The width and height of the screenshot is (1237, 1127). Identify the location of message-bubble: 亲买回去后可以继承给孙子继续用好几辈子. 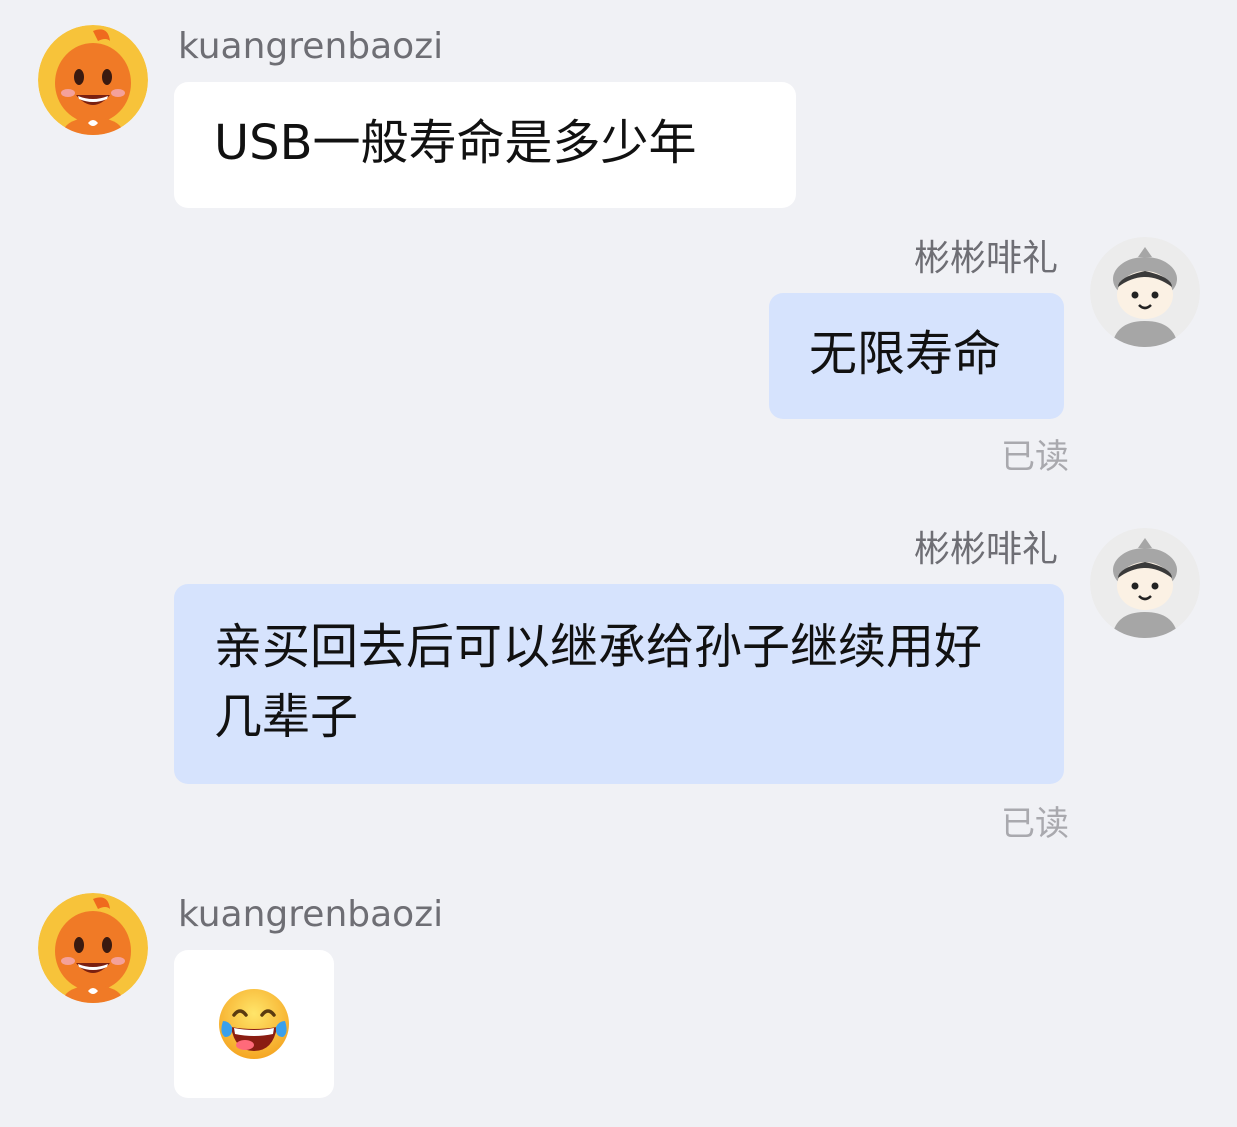
(619, 684).